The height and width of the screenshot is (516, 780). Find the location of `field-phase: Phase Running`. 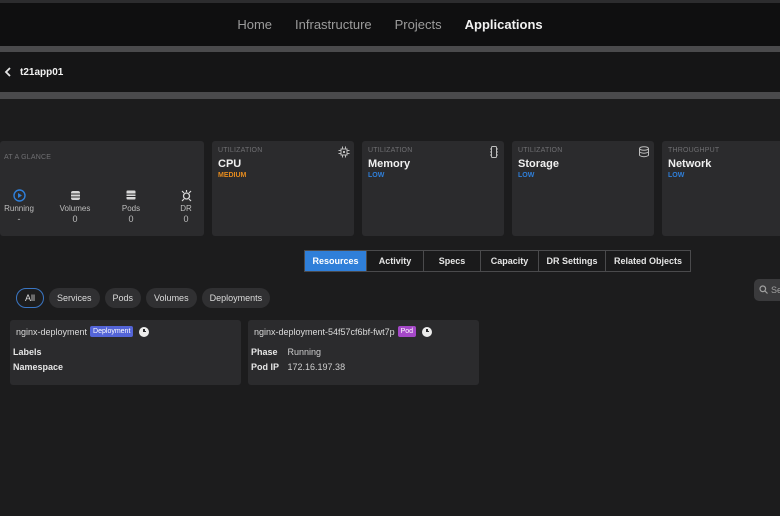

field-phase: Phase Running is located at coordinates (286, 352).